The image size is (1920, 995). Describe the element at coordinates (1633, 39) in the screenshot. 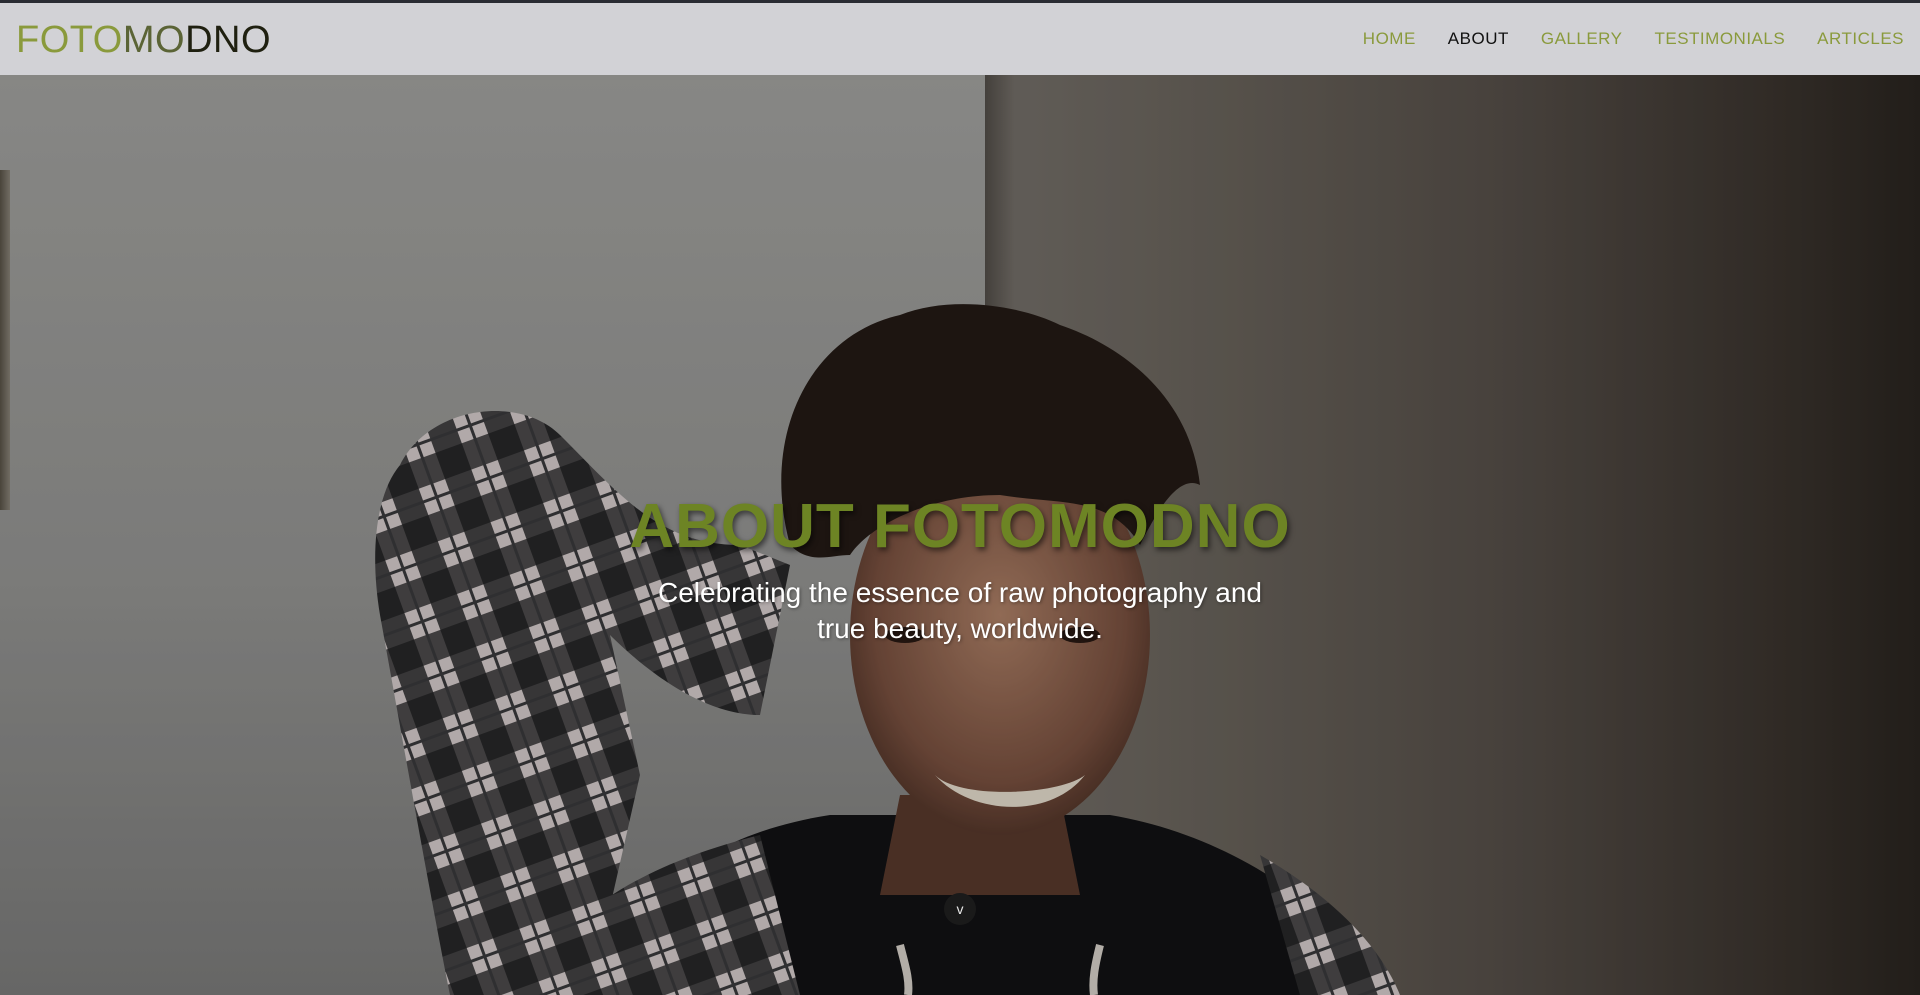

I see `main-nav: HOME ABOUT GALLERY TESTIMONIALS ARTICLES` at that location.